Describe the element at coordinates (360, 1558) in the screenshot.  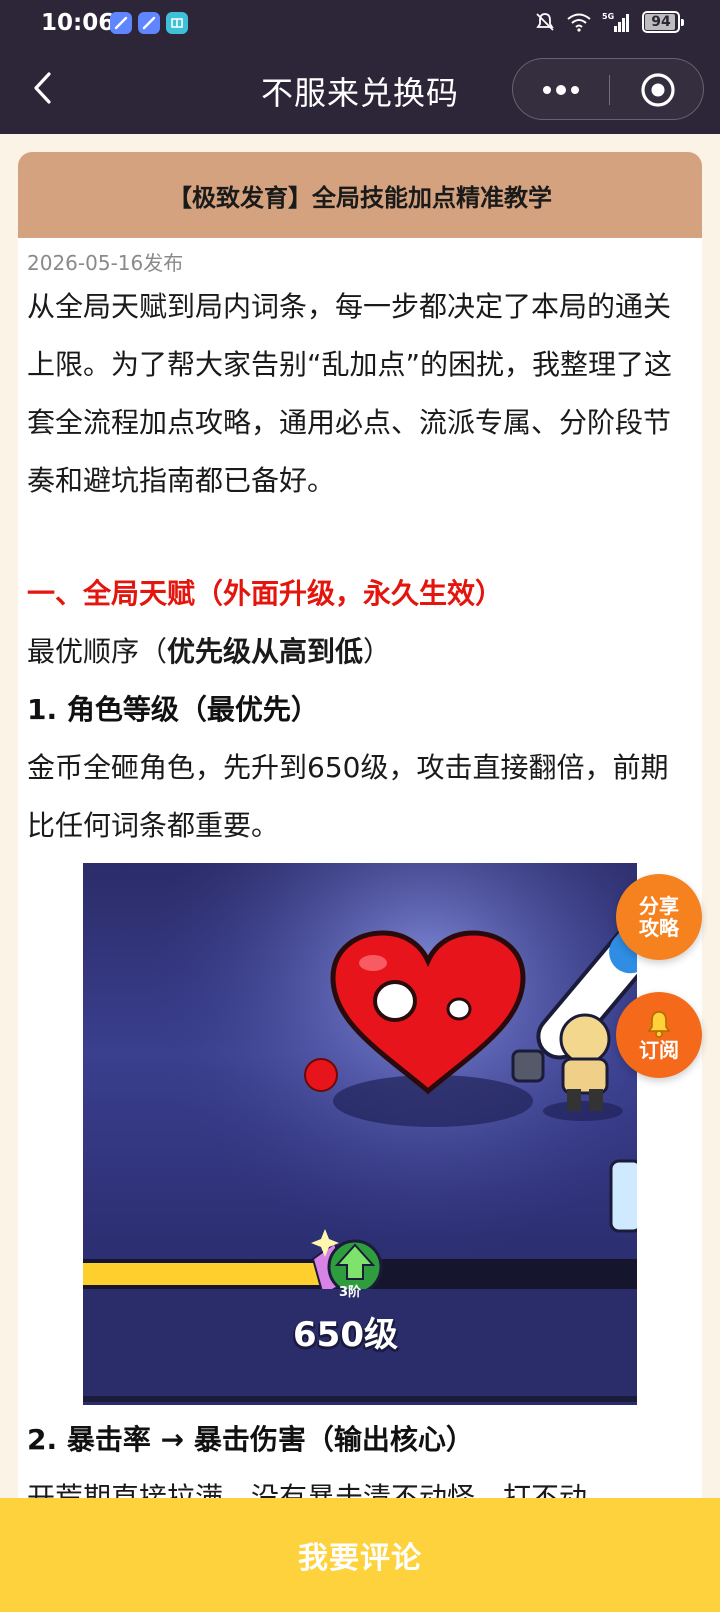
I see `comment-label: 我要评论` at that location.